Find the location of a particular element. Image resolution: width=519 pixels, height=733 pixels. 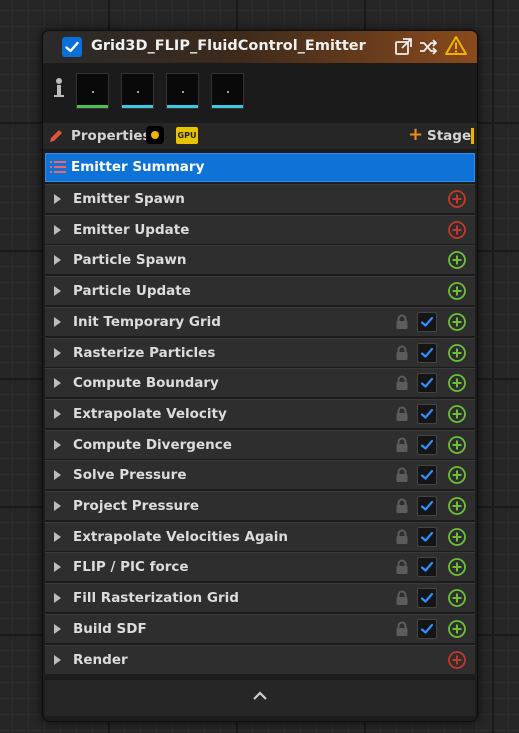

properties-button: Properties is located at coordinates (111, 136).